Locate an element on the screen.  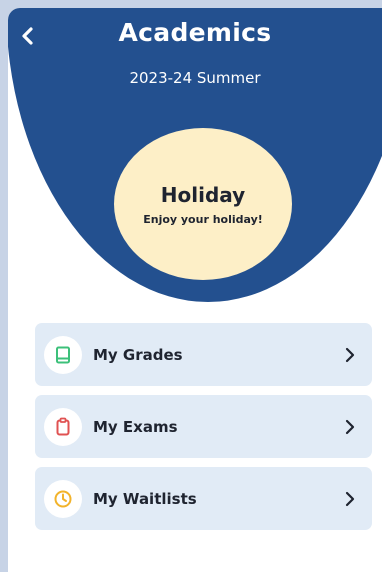
status-title: Holiday is located at coordinates (203, 194).